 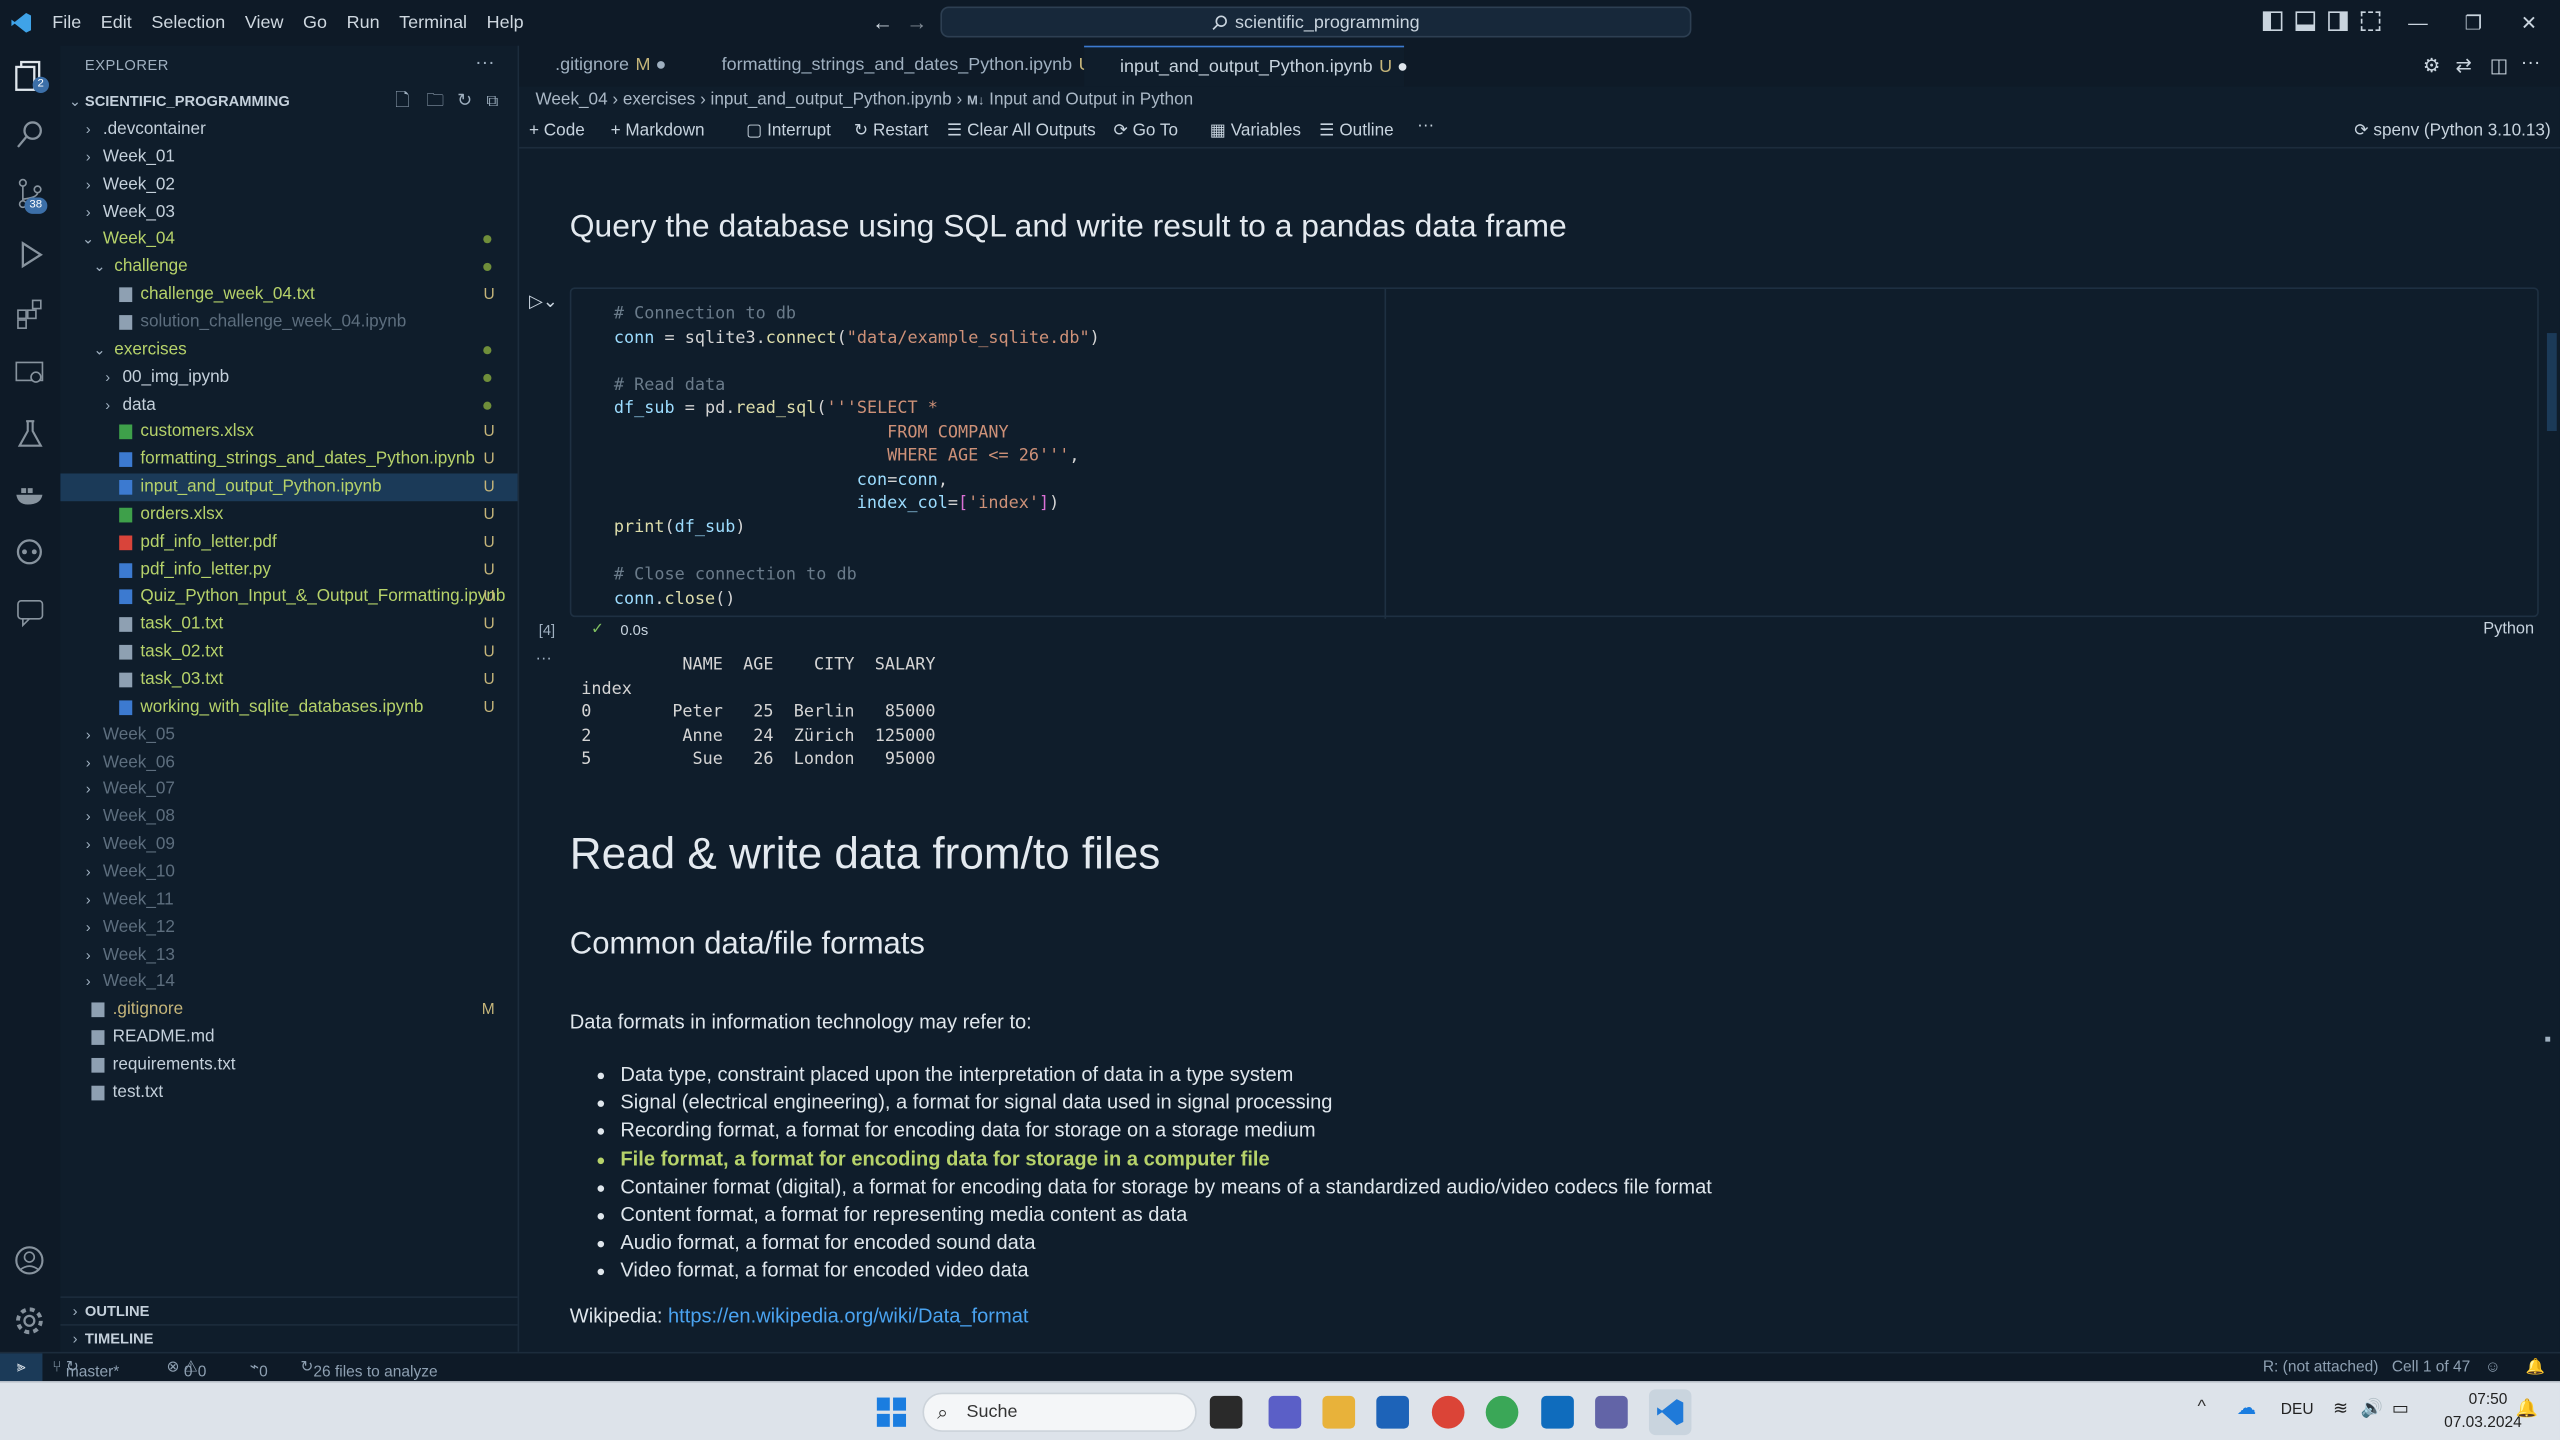 What do you see at coordinates (288, 818) in the screenshot?
I see `folder-item: › Week_08` at bounding box center [288, 818].